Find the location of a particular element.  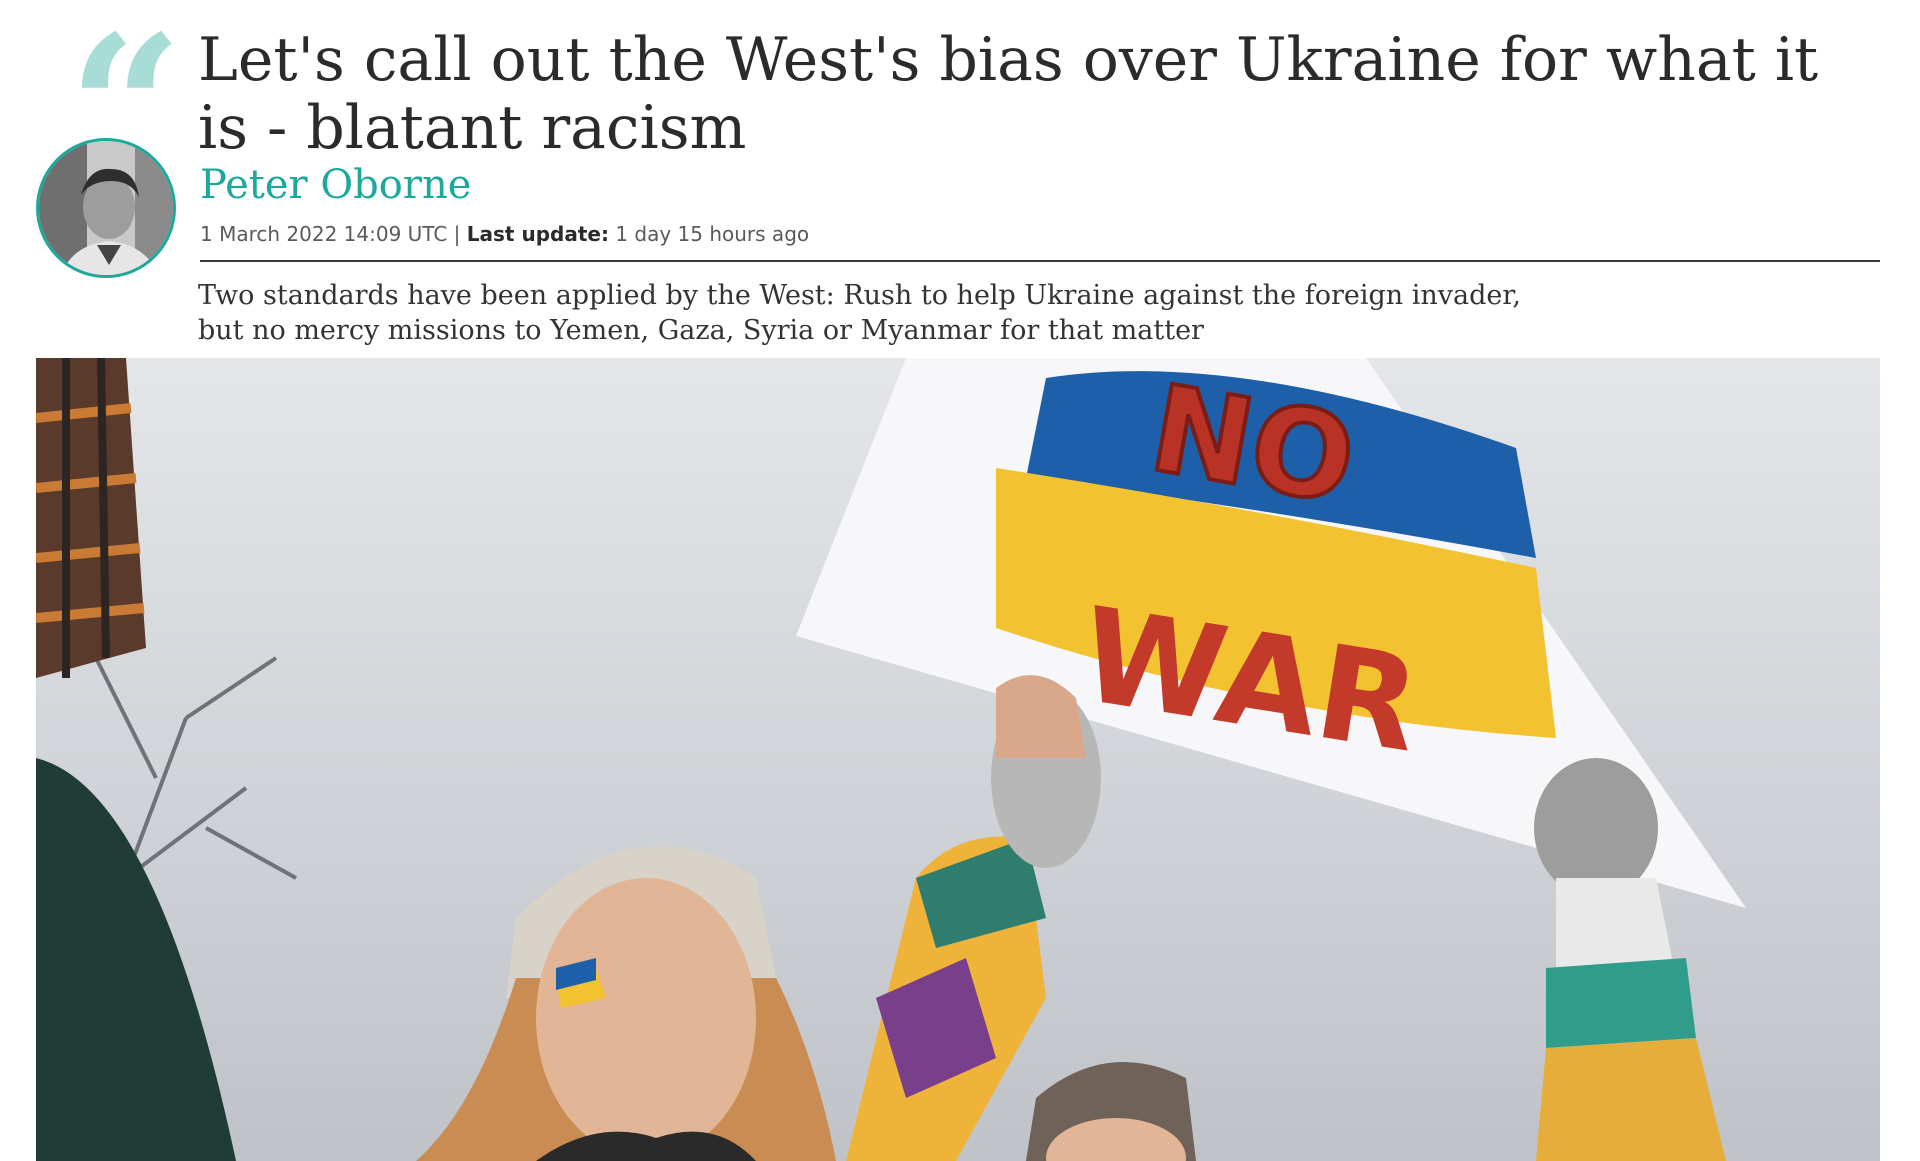

author-photo is located at coordinates (106, 208).